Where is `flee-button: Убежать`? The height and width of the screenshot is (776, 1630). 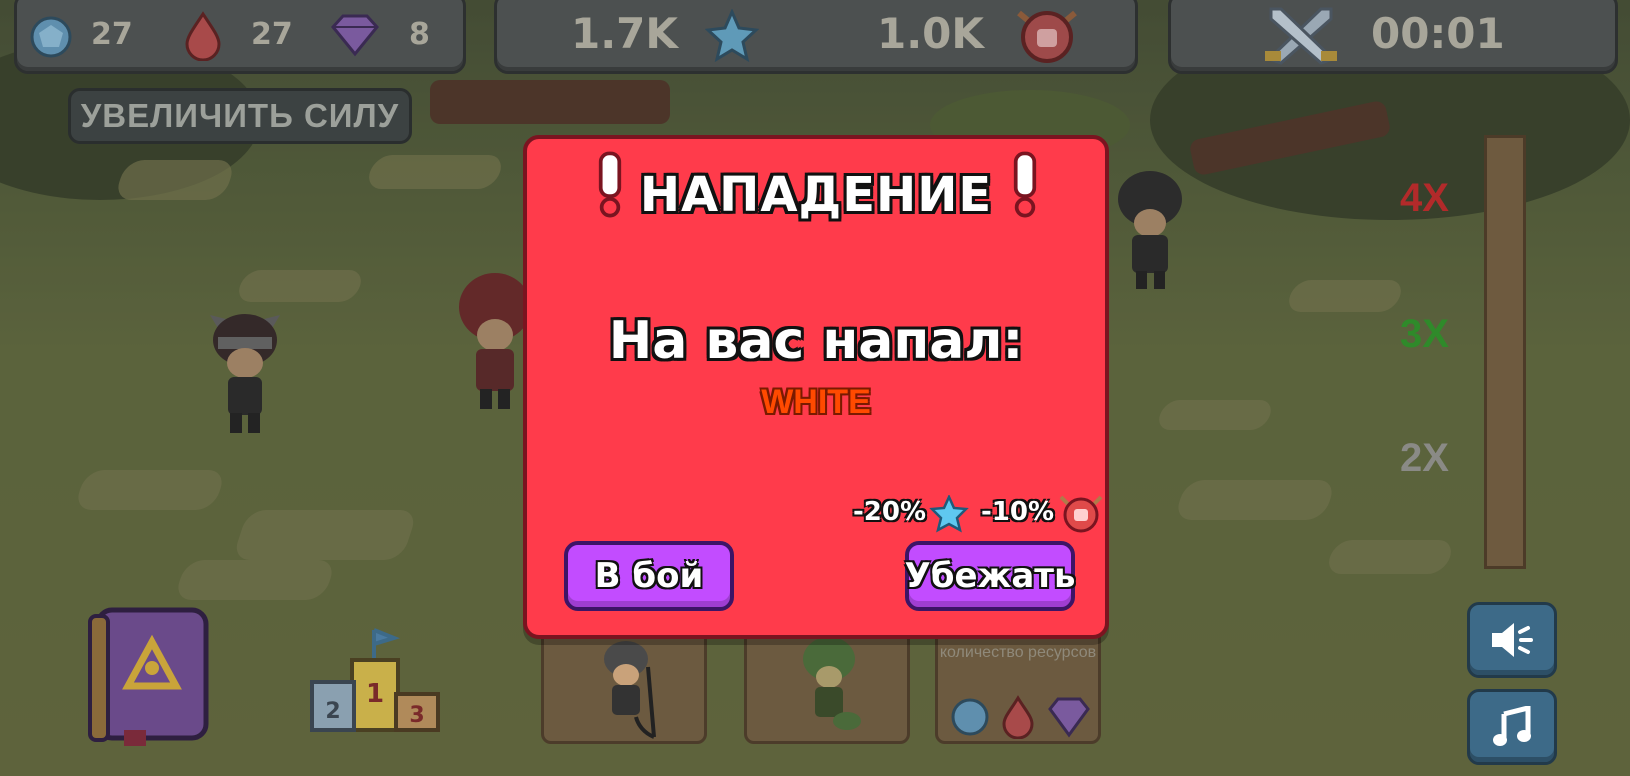 flee-button: Убежать is located at coordinates (990, 576).